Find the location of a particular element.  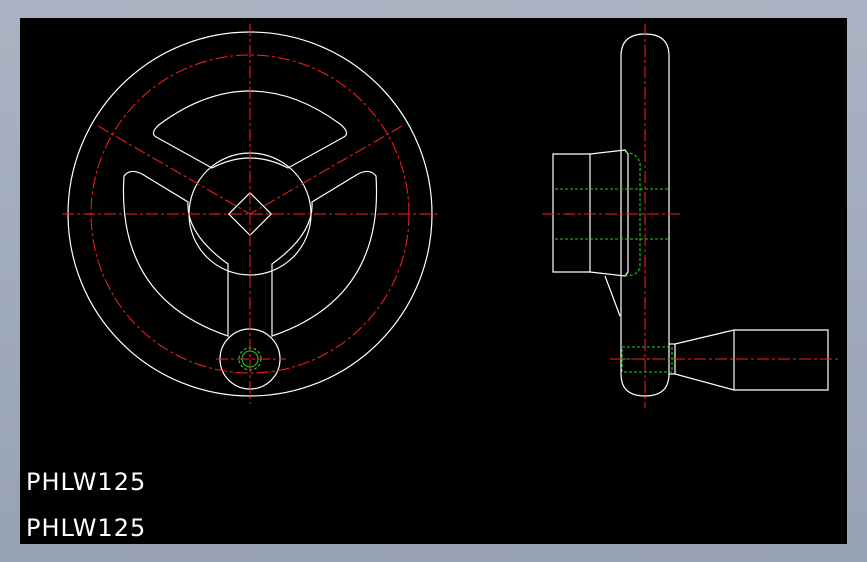

spoke-slant is located at coordinates (612, 296).